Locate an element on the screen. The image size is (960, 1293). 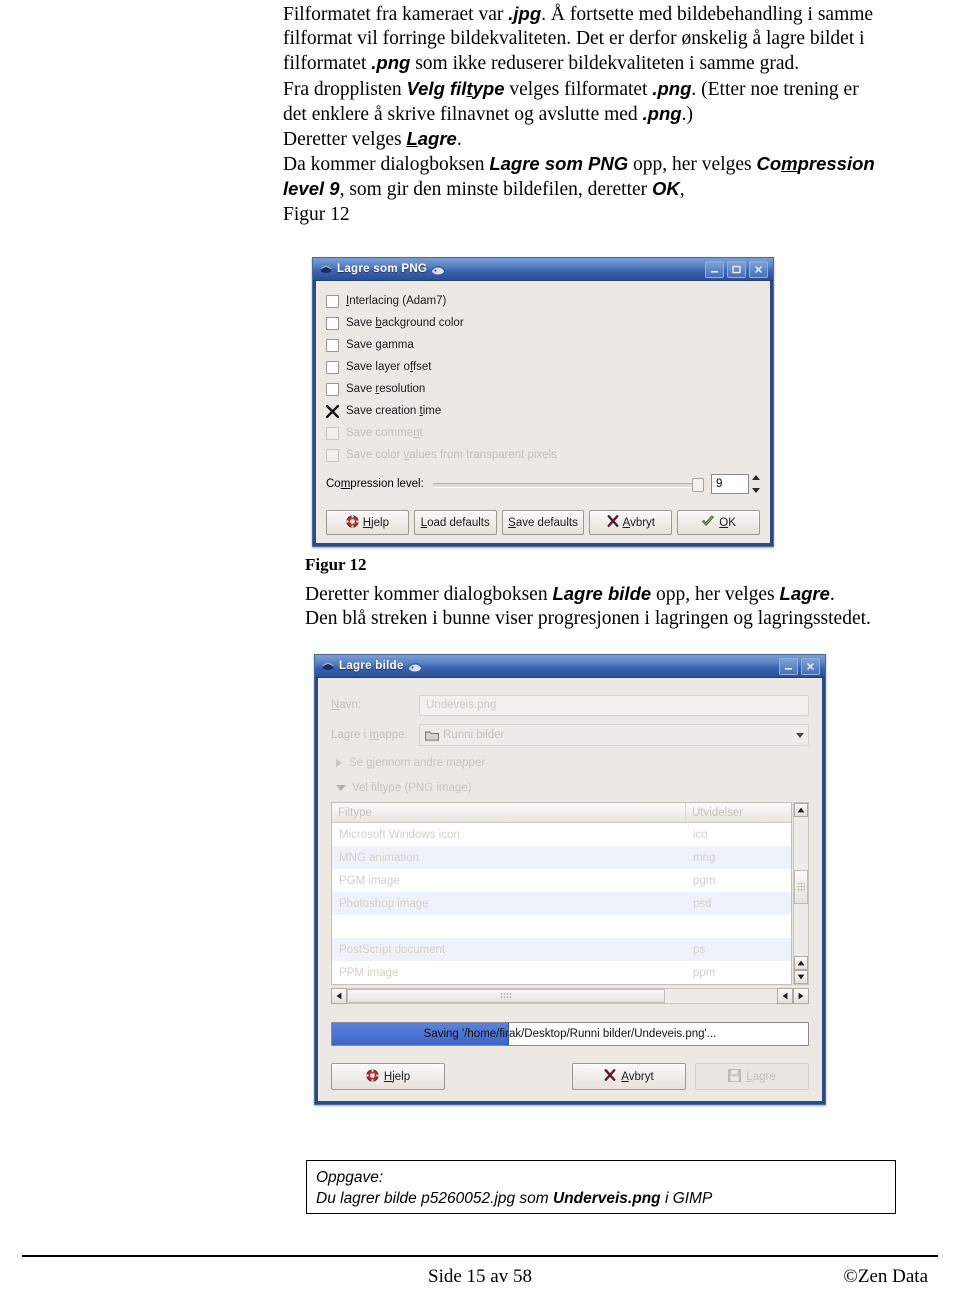
scroll-left-button is located at coordinates (339, 995).